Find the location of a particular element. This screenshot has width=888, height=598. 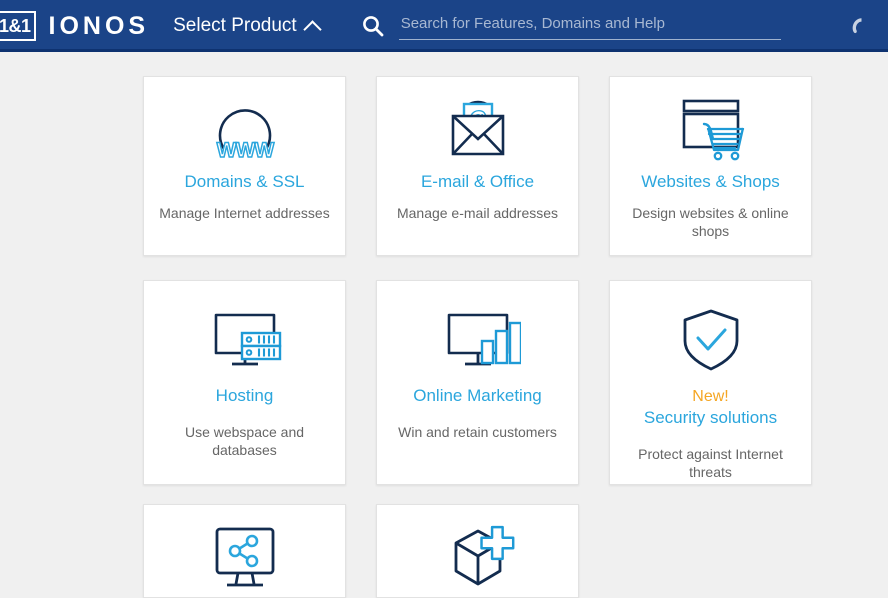

card-title: E-mail & Office is located at coordinates (477, 181).